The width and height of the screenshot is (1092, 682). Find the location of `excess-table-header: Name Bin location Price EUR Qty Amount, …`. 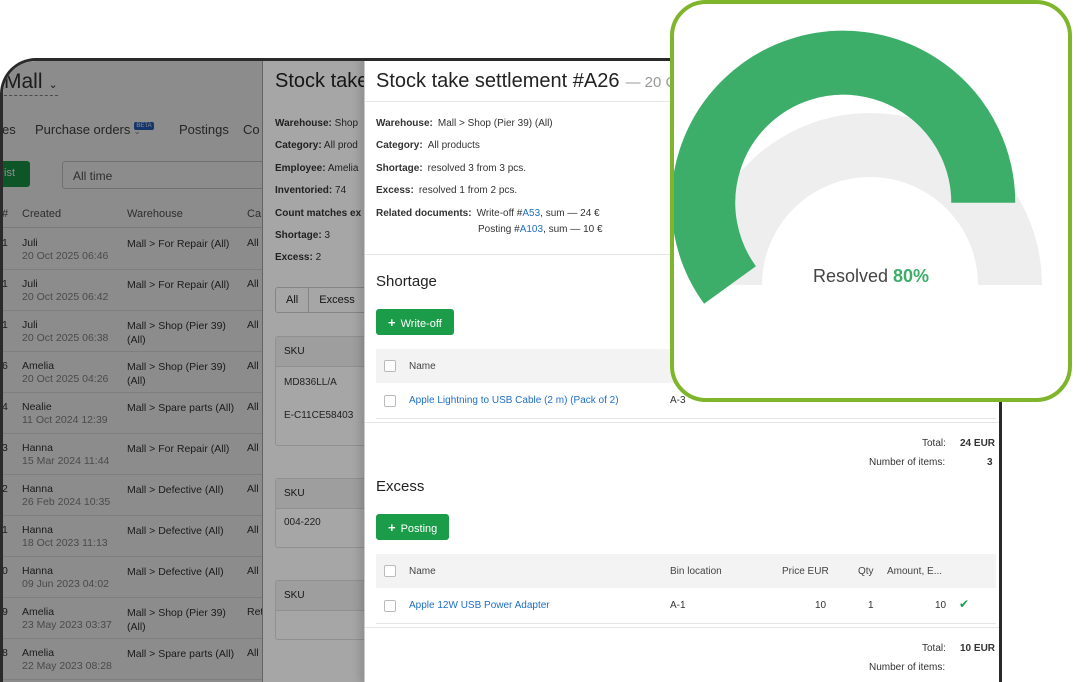

excess-table-header: Name Bin location Price EUR Qty Amount, … is located at coordinates (686, 571).